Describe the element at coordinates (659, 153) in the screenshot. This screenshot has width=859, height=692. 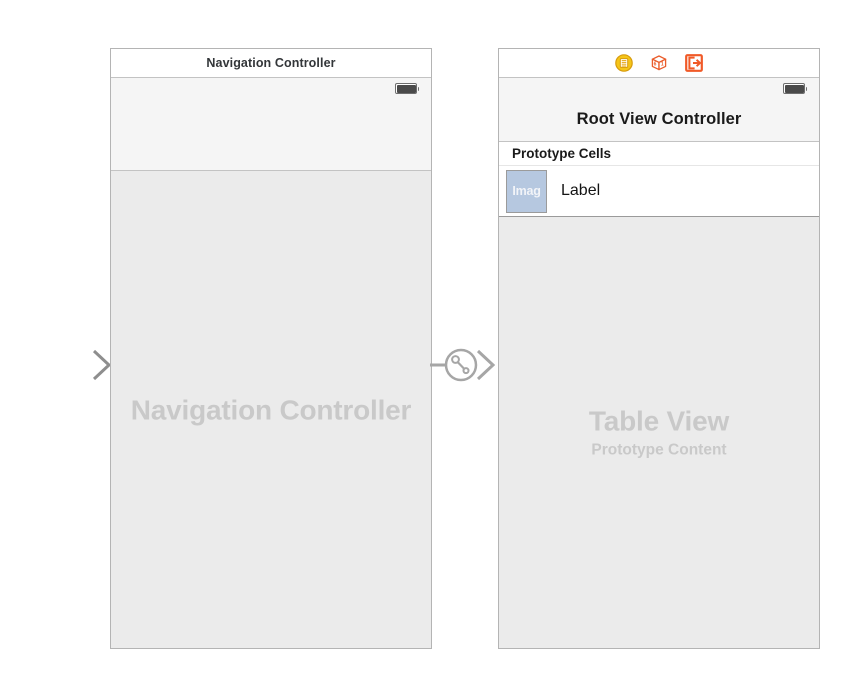
I see `prototype-cells-header: Prototype Cells` at that location.